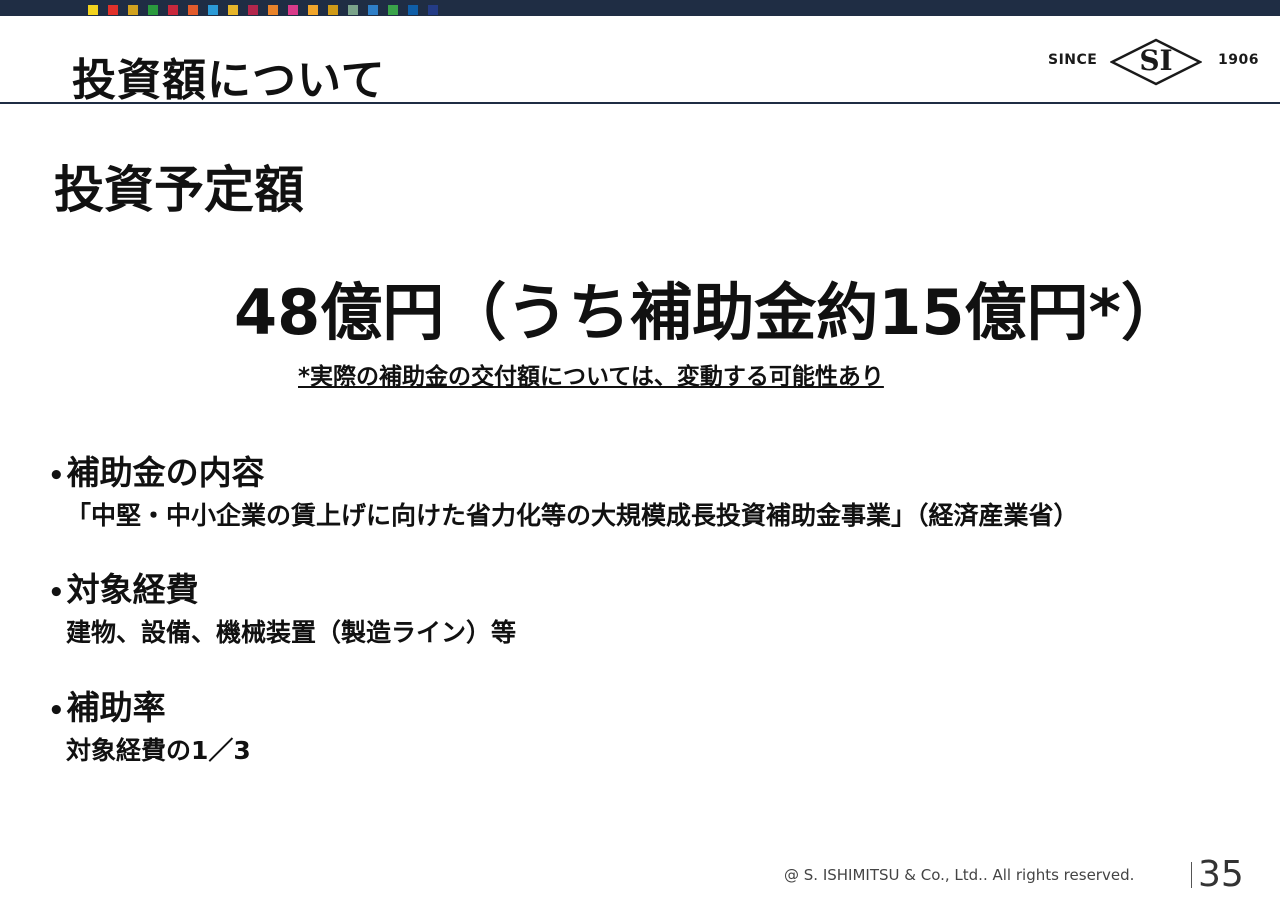 Image resolution: width=1280 pixels, height=905 pixels. Describe the element at coordinates (640, 103) in the screenshot. I see `title-divider` at that location.